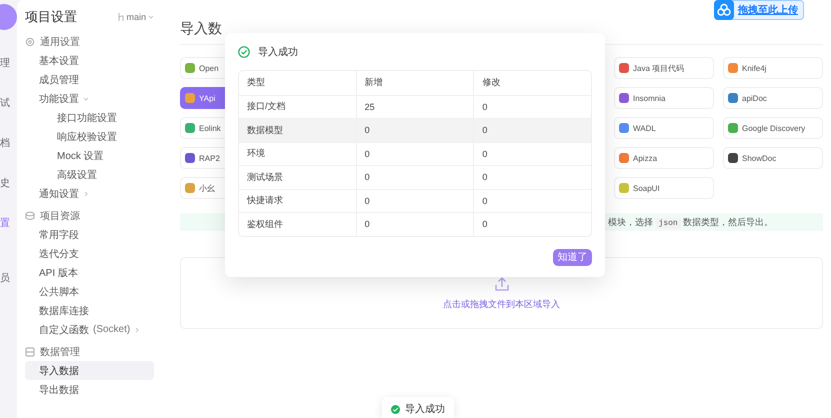 This screenshot has width=831, height=418. What do you see at coordinates (266, 107) in the screenshot?
I see `table-cell-text: 接口/文档` at bounding box center [266, 107].